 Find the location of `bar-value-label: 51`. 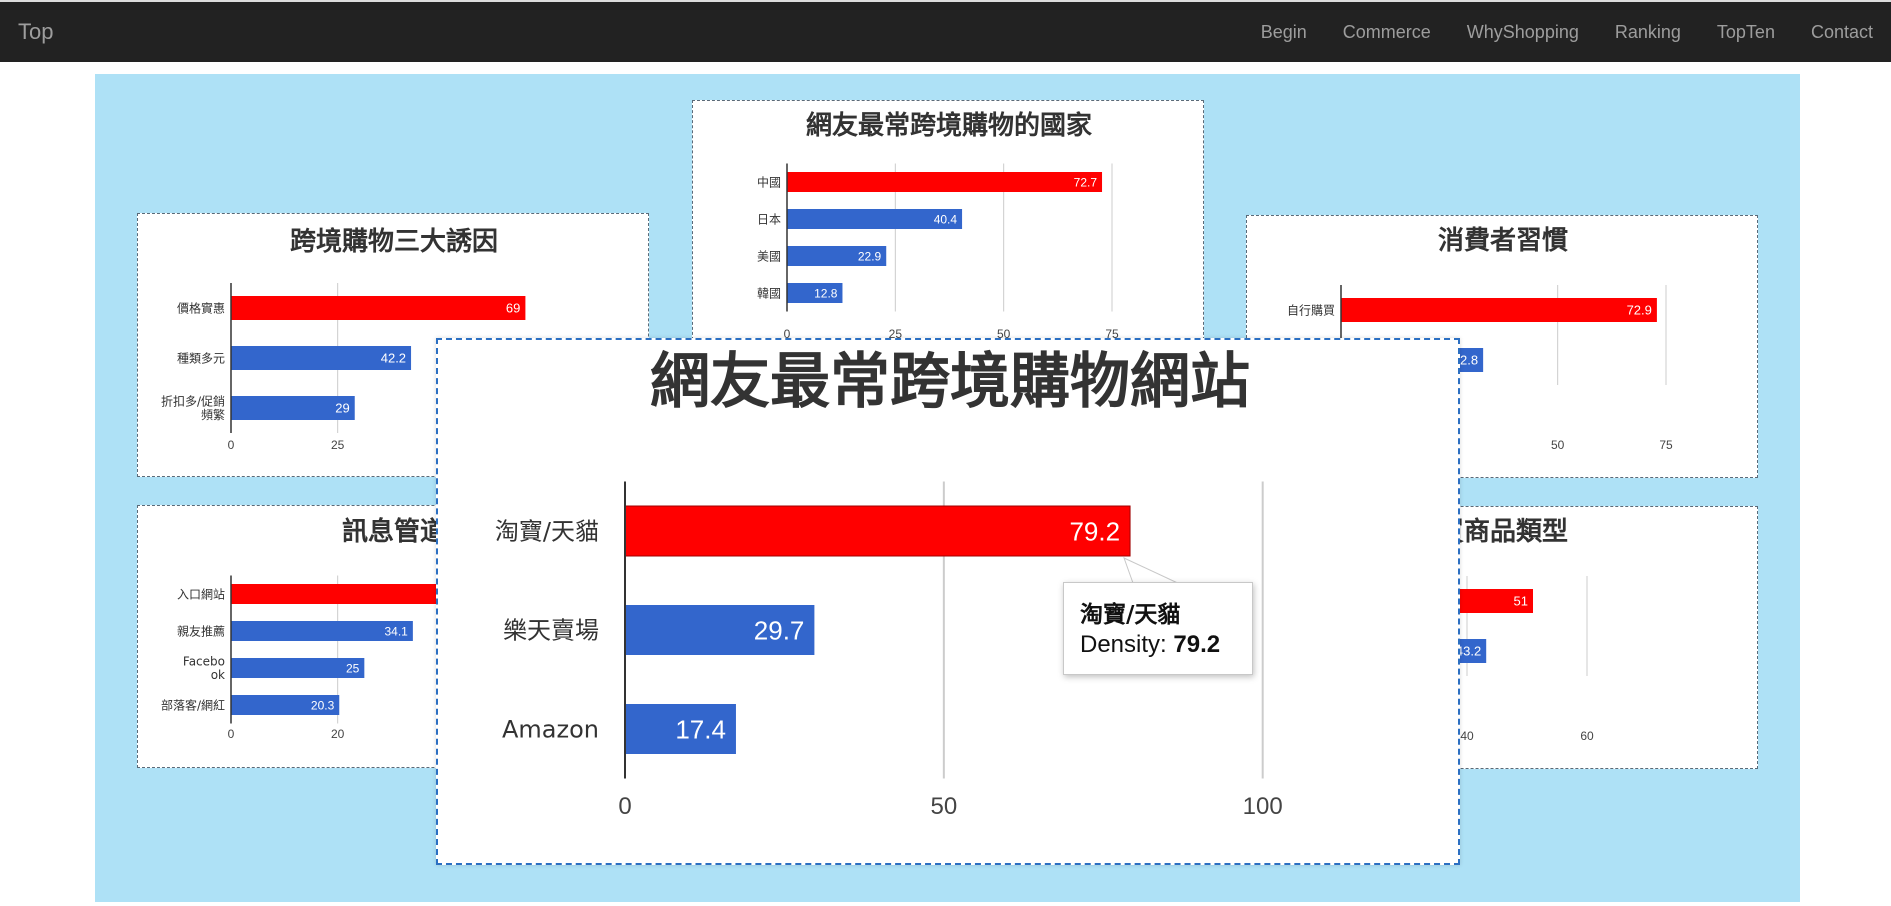

bar-value-label: 51 is located at coordinates (1521, 601).